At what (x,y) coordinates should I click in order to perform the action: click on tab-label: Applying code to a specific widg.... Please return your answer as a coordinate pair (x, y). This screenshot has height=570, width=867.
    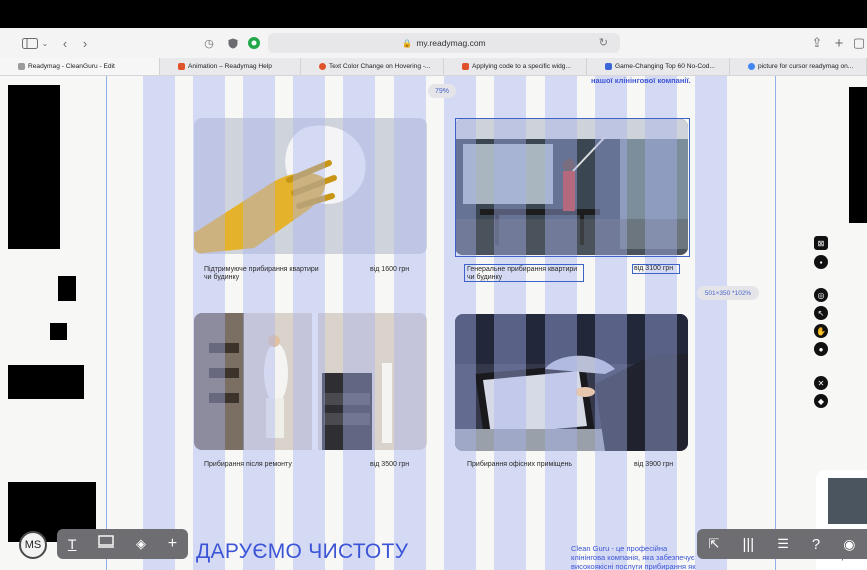
    Looking at the image, I should click on (521, 66).